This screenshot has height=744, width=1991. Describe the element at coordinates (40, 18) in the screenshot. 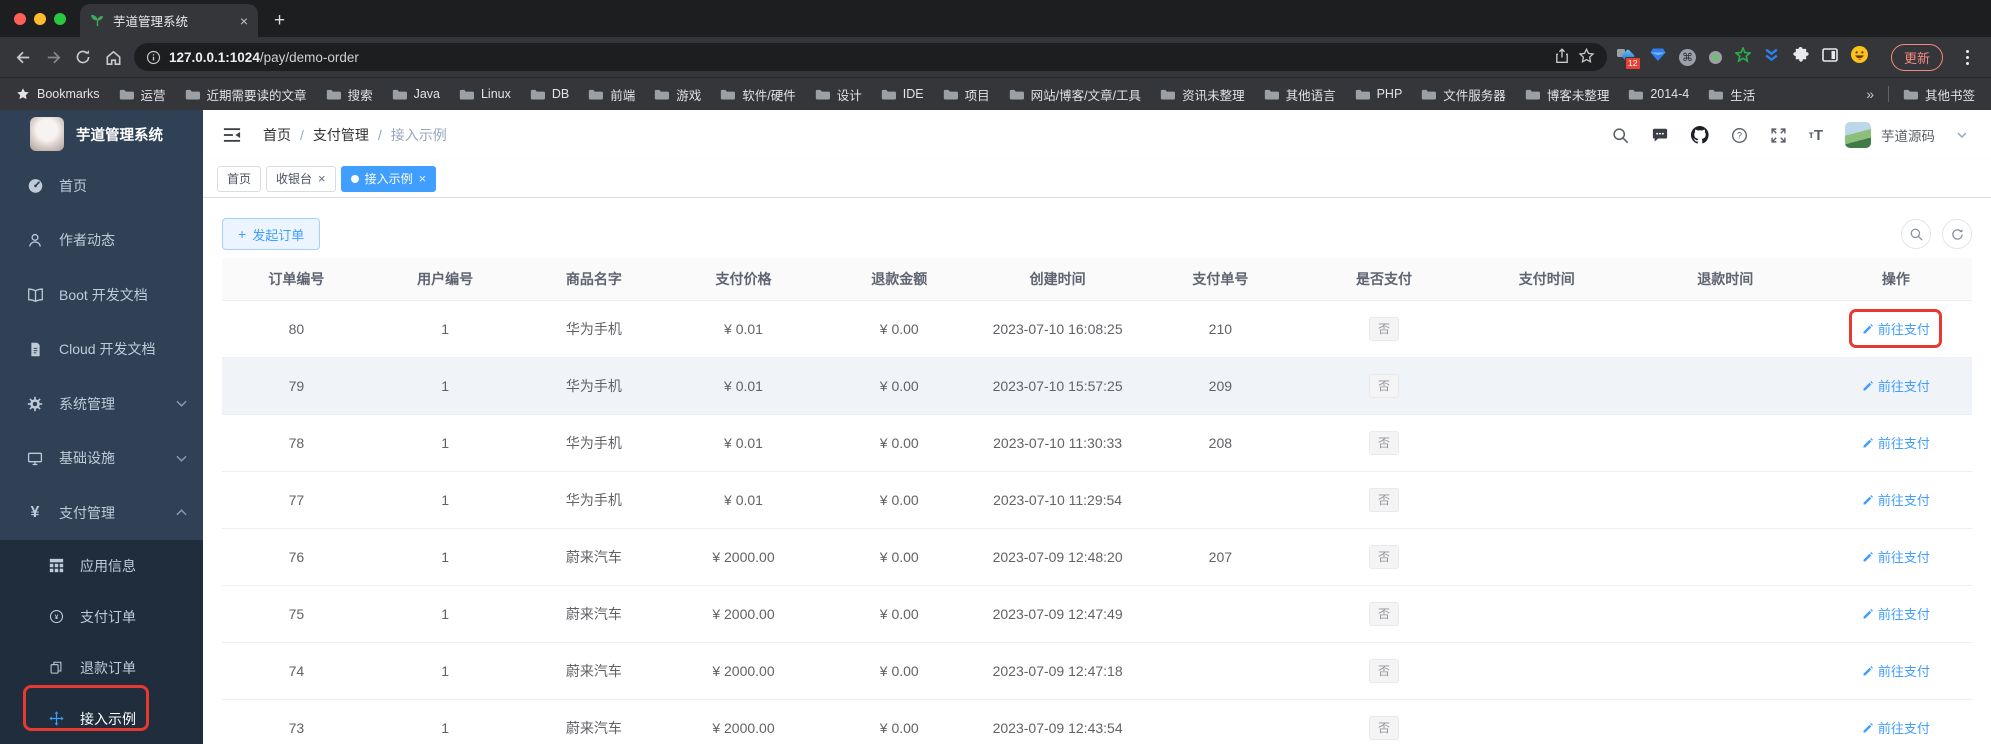

I see `window-minimize-button` at that location.